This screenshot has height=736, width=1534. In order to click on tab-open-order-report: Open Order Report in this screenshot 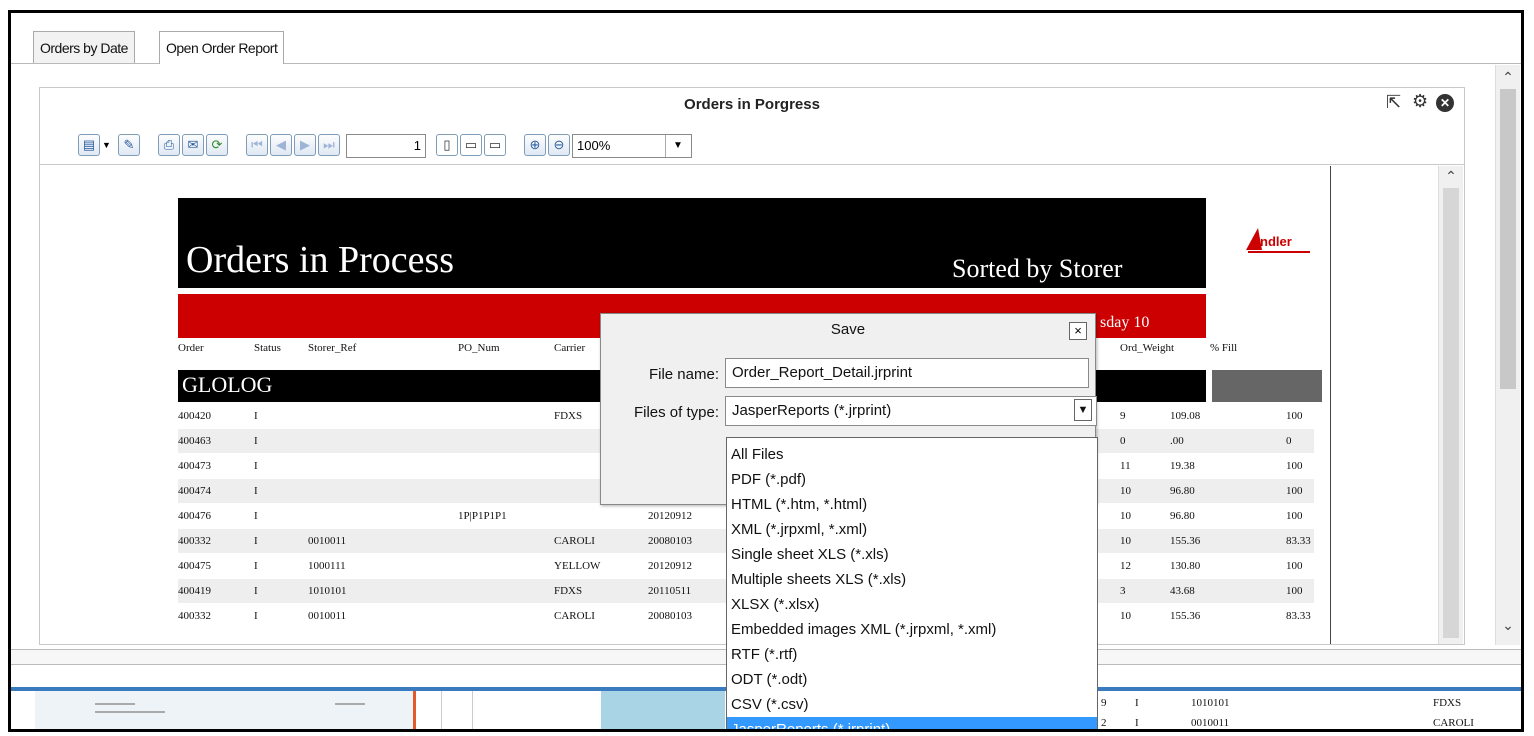, I will do `click(222, 47)`.